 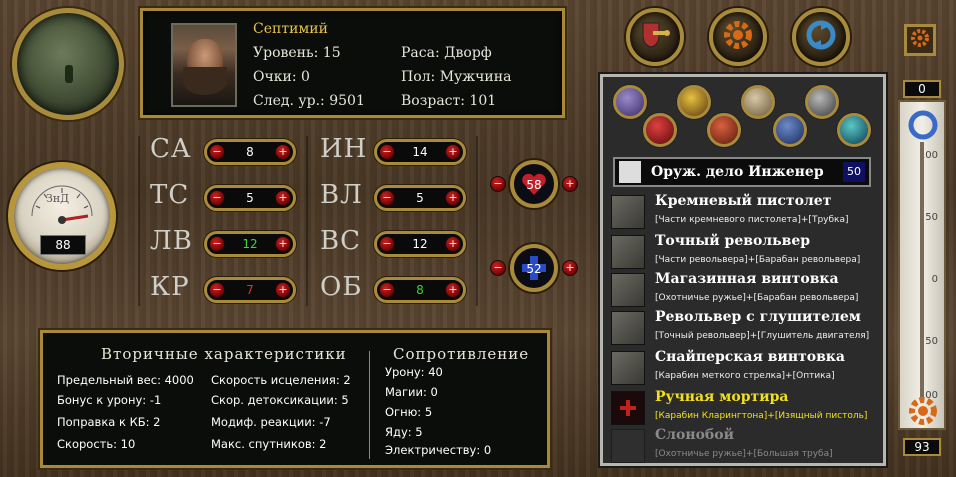 What do you see at coordinates (204, 65) in the screenshot?
I see `character-portrait` at bounding box center [204, 65].